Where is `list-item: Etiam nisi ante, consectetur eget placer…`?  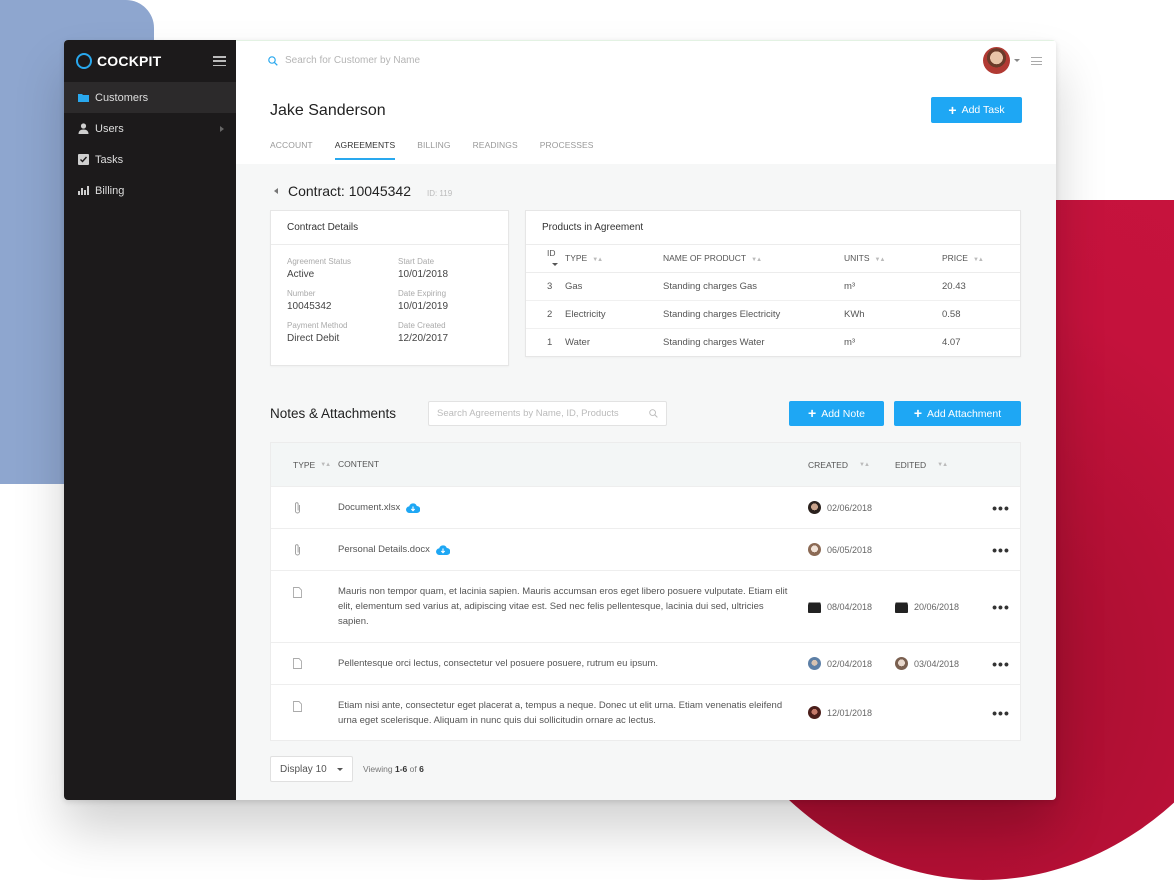 list-item: Etiam nisi ante, consectetur eget placer… is located at coordinates (645, 712).